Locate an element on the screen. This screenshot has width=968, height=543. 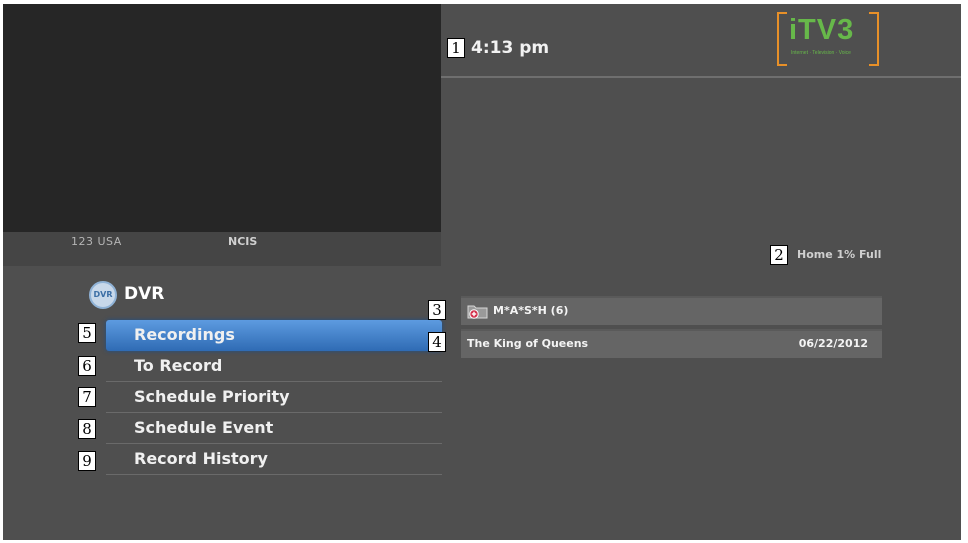
callout-label: 5 is located at coordinates (87, 333).